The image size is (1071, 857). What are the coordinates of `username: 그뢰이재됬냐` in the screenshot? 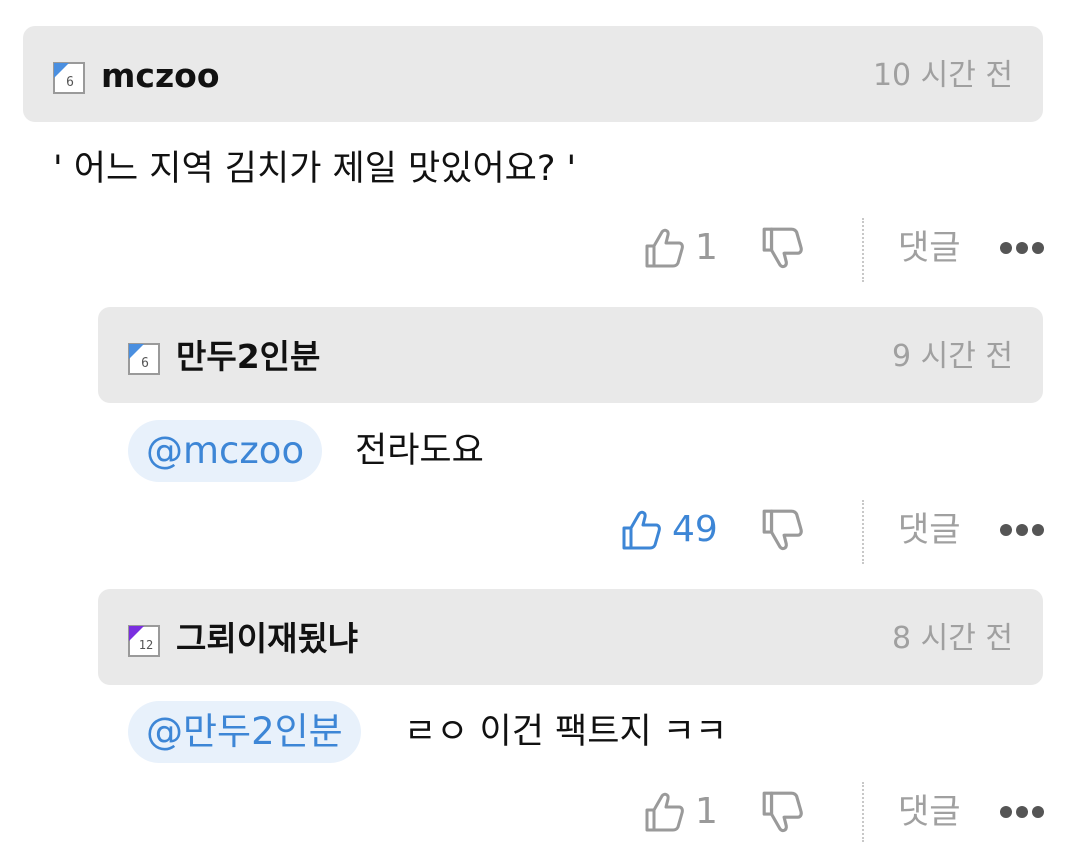 It's located at (267, 639).